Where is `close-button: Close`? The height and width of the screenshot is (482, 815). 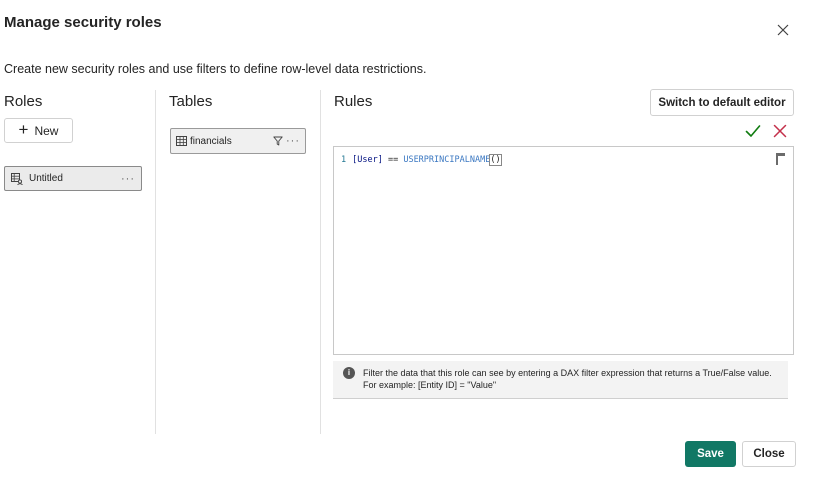
close-button: Close is located at coordinates (769, 454).